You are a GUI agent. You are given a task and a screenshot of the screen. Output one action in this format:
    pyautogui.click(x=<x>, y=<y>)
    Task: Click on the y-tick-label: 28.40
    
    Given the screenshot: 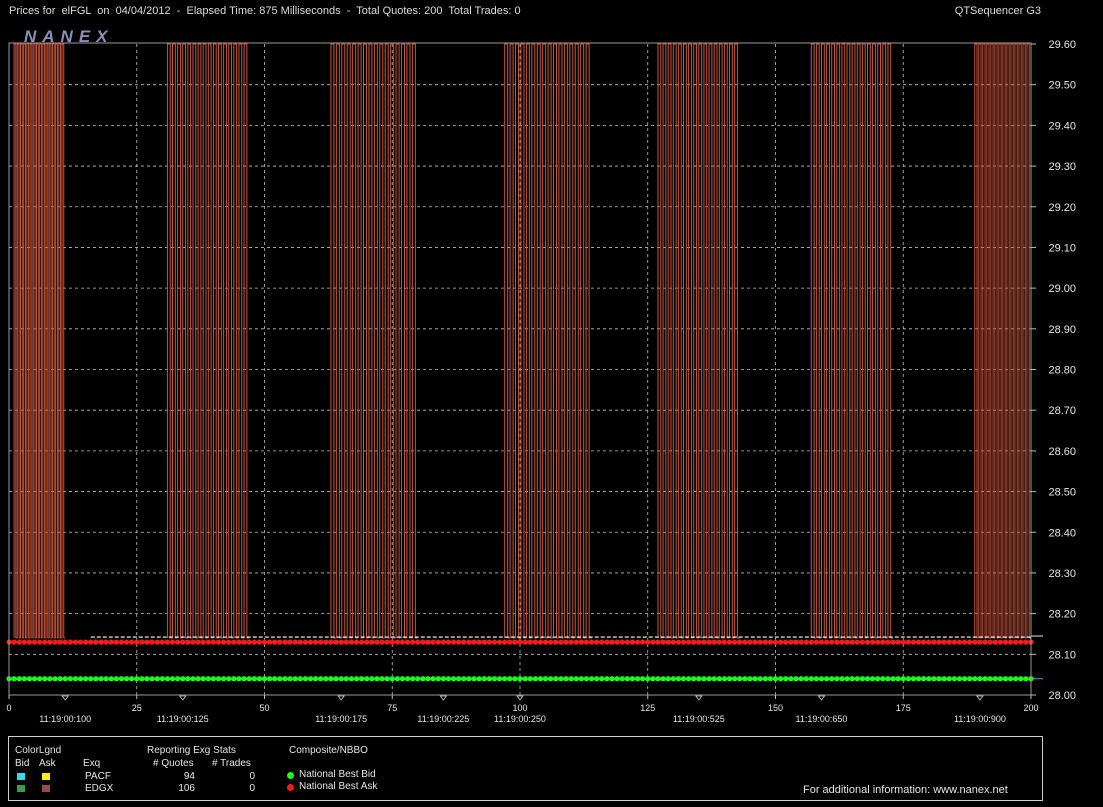 What is the action you would take?
    pyautogui.click(x=1062, y=533)
    